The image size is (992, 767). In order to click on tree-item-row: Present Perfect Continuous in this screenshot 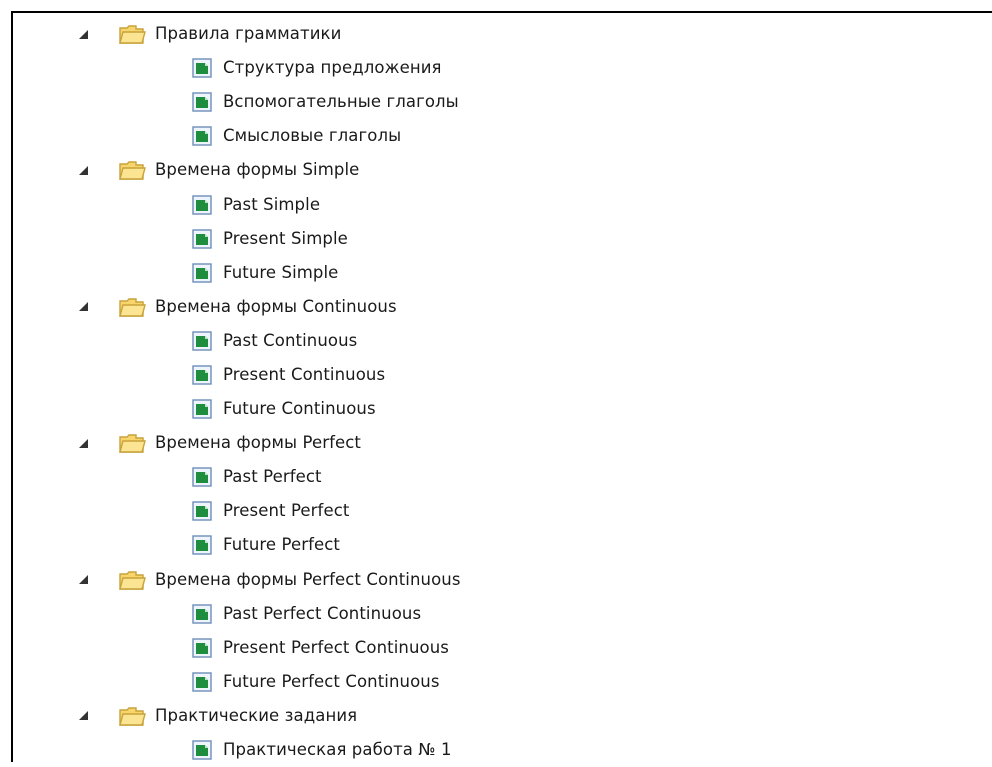, I will do `click(502, 648)`.